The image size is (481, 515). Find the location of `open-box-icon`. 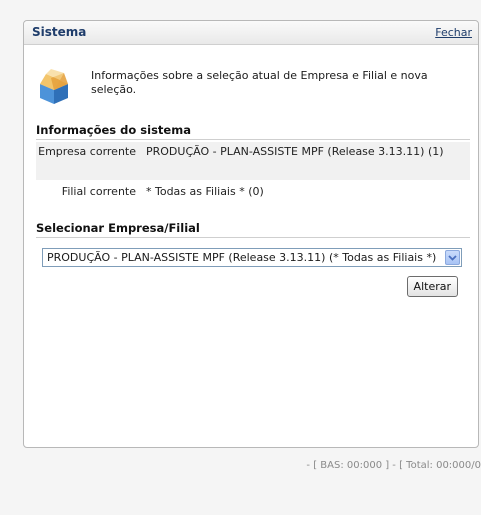

open-box-icon is located at coordinates (54, 86).